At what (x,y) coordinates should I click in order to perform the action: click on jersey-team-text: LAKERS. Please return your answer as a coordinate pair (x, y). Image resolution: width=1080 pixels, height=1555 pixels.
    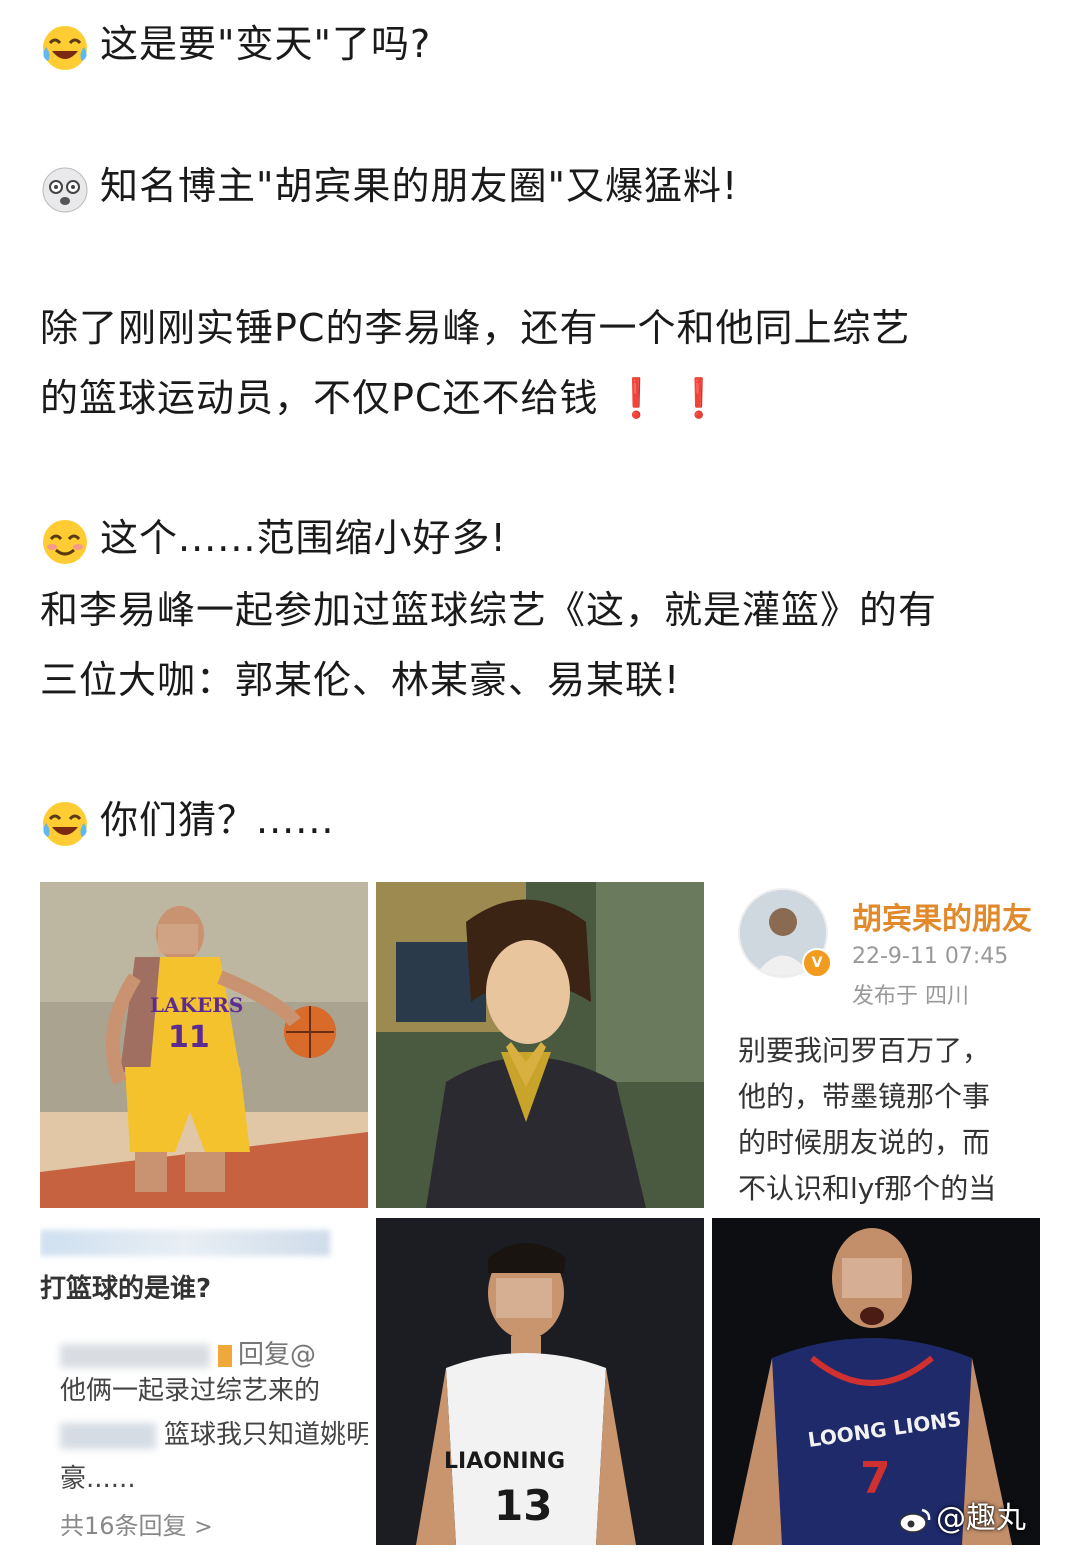
    Looking at the image, I should click on (196, 1005).